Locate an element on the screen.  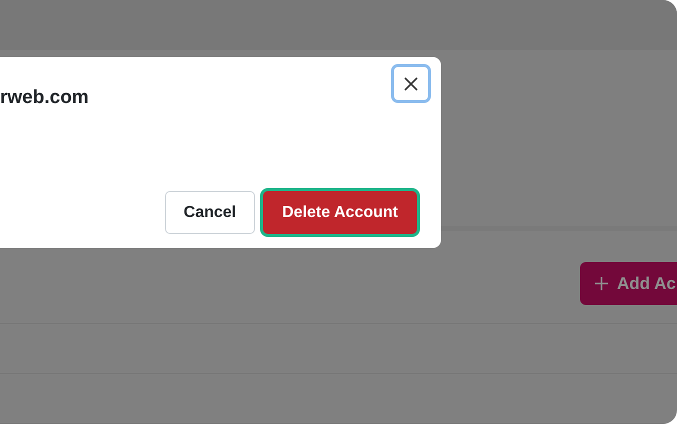
delete-button: Delete Account is located at coordinates (340, 212).